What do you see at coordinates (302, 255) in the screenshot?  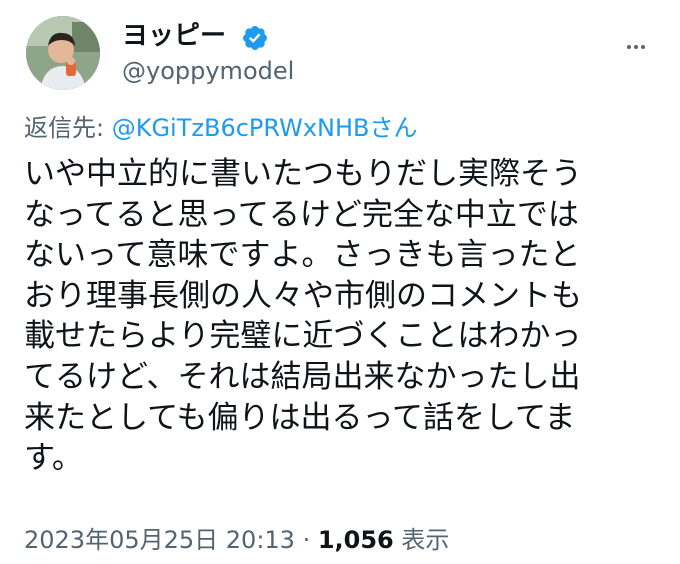 I see `tweet-text-line: ないって意味ですよ。さっきも言ったと` at bounding box center [302, 255].